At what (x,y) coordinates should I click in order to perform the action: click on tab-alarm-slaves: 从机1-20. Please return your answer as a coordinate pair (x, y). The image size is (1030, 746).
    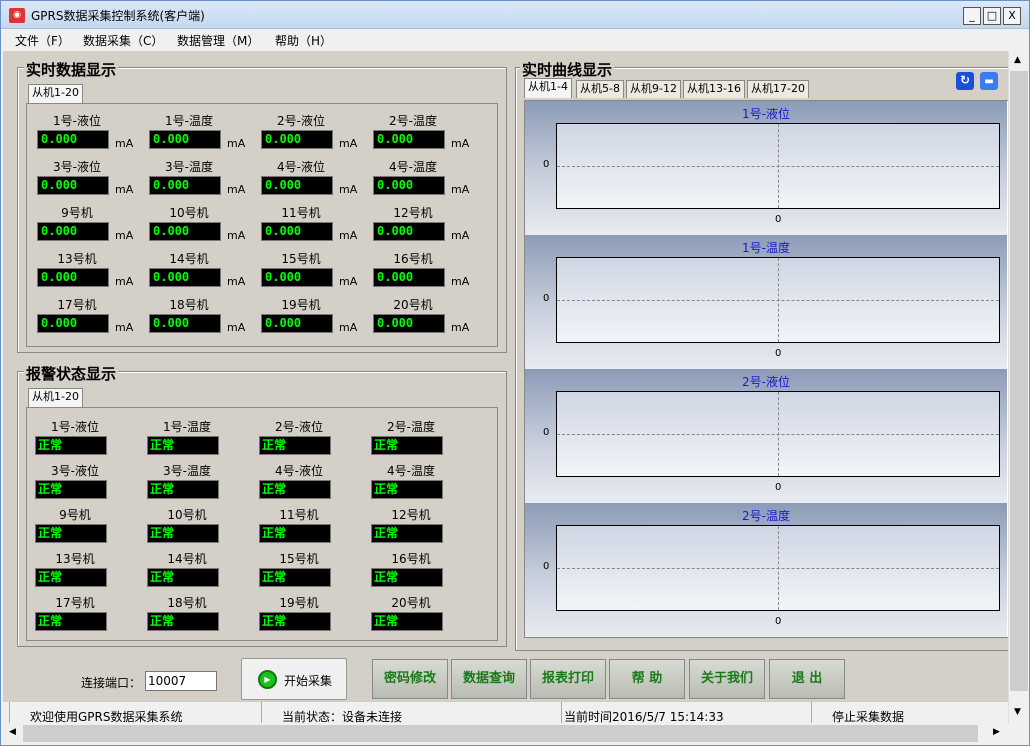
    Looking at the image, I should click on (55, 398).